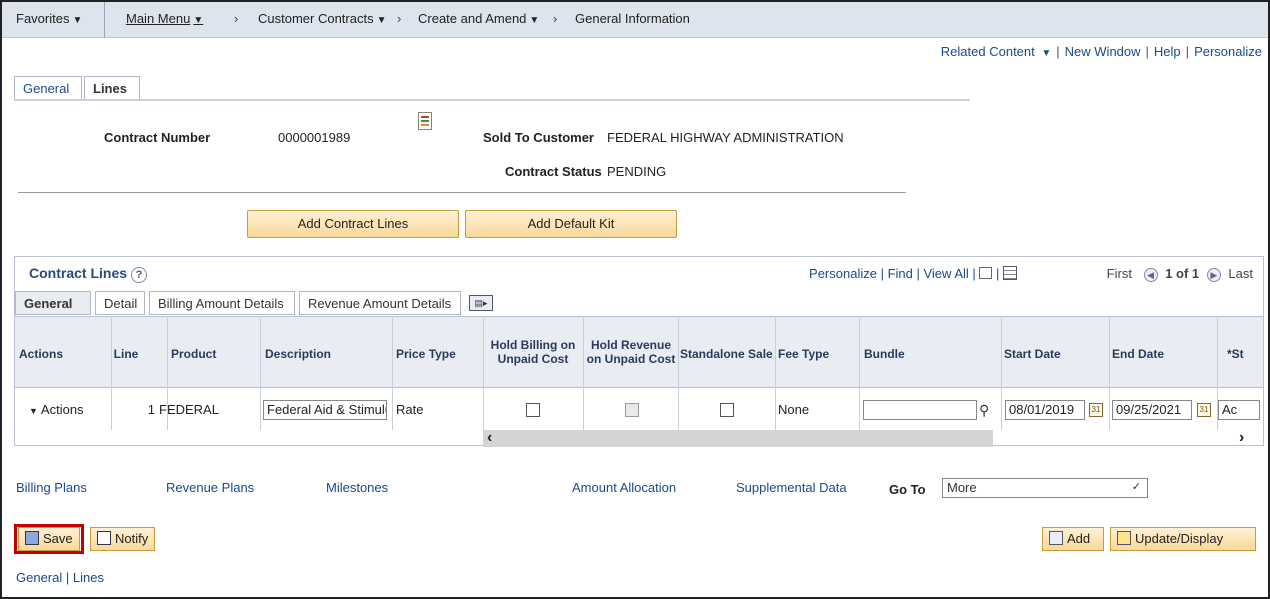  What do you see at coordinates (726, 354) in the screenshot?
I see `col-standalone: Standalone Sale` at bounding box center [726, 354].